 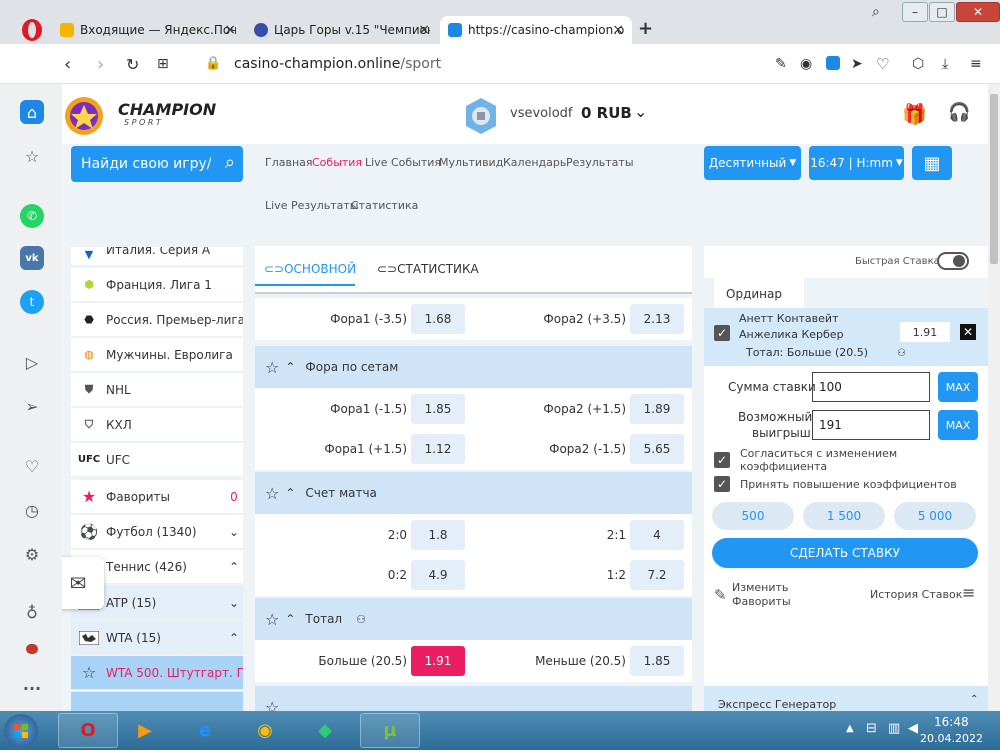 What do you see at coordinates (32, 649) in the screenshot?
I see `gift-badge-icon` at bounding box center [32, 649].